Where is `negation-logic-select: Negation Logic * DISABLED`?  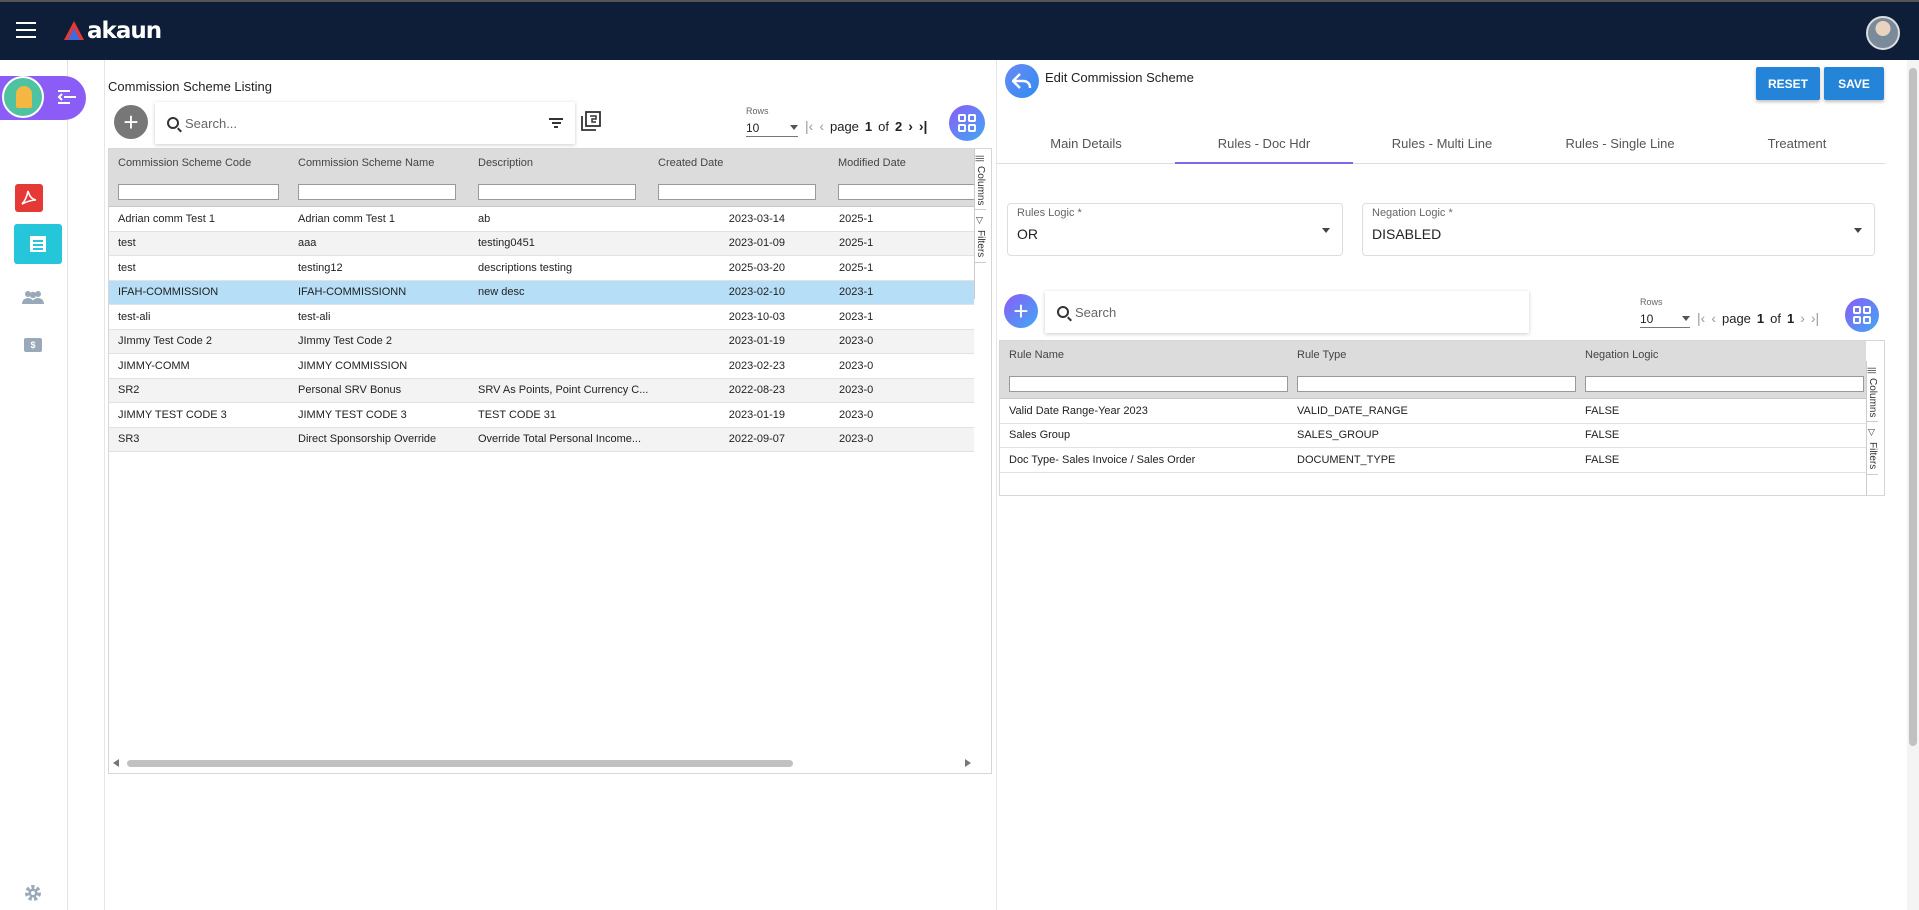 negation-logic-select: Negation Logic * DISABLED is located at coordinates (1618, 229).